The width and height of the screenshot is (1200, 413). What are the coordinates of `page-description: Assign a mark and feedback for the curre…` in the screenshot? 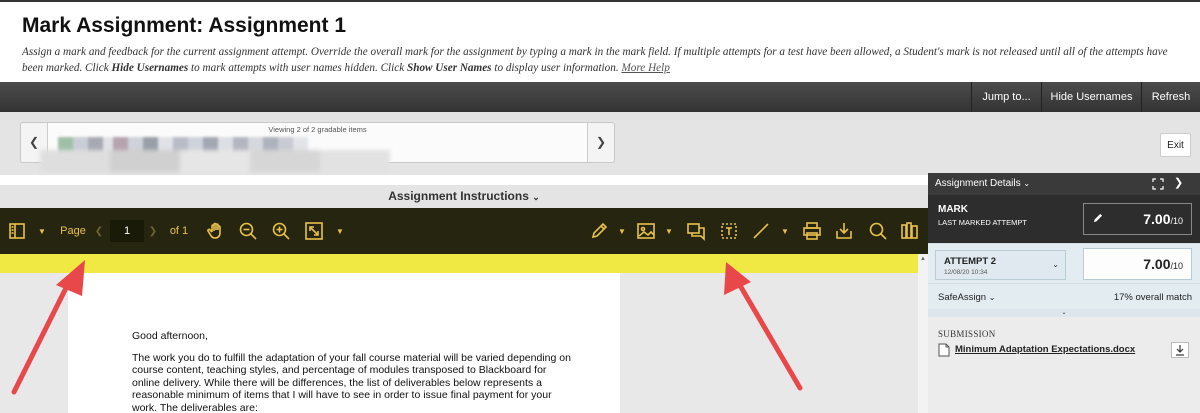 It's located at (604, 60).